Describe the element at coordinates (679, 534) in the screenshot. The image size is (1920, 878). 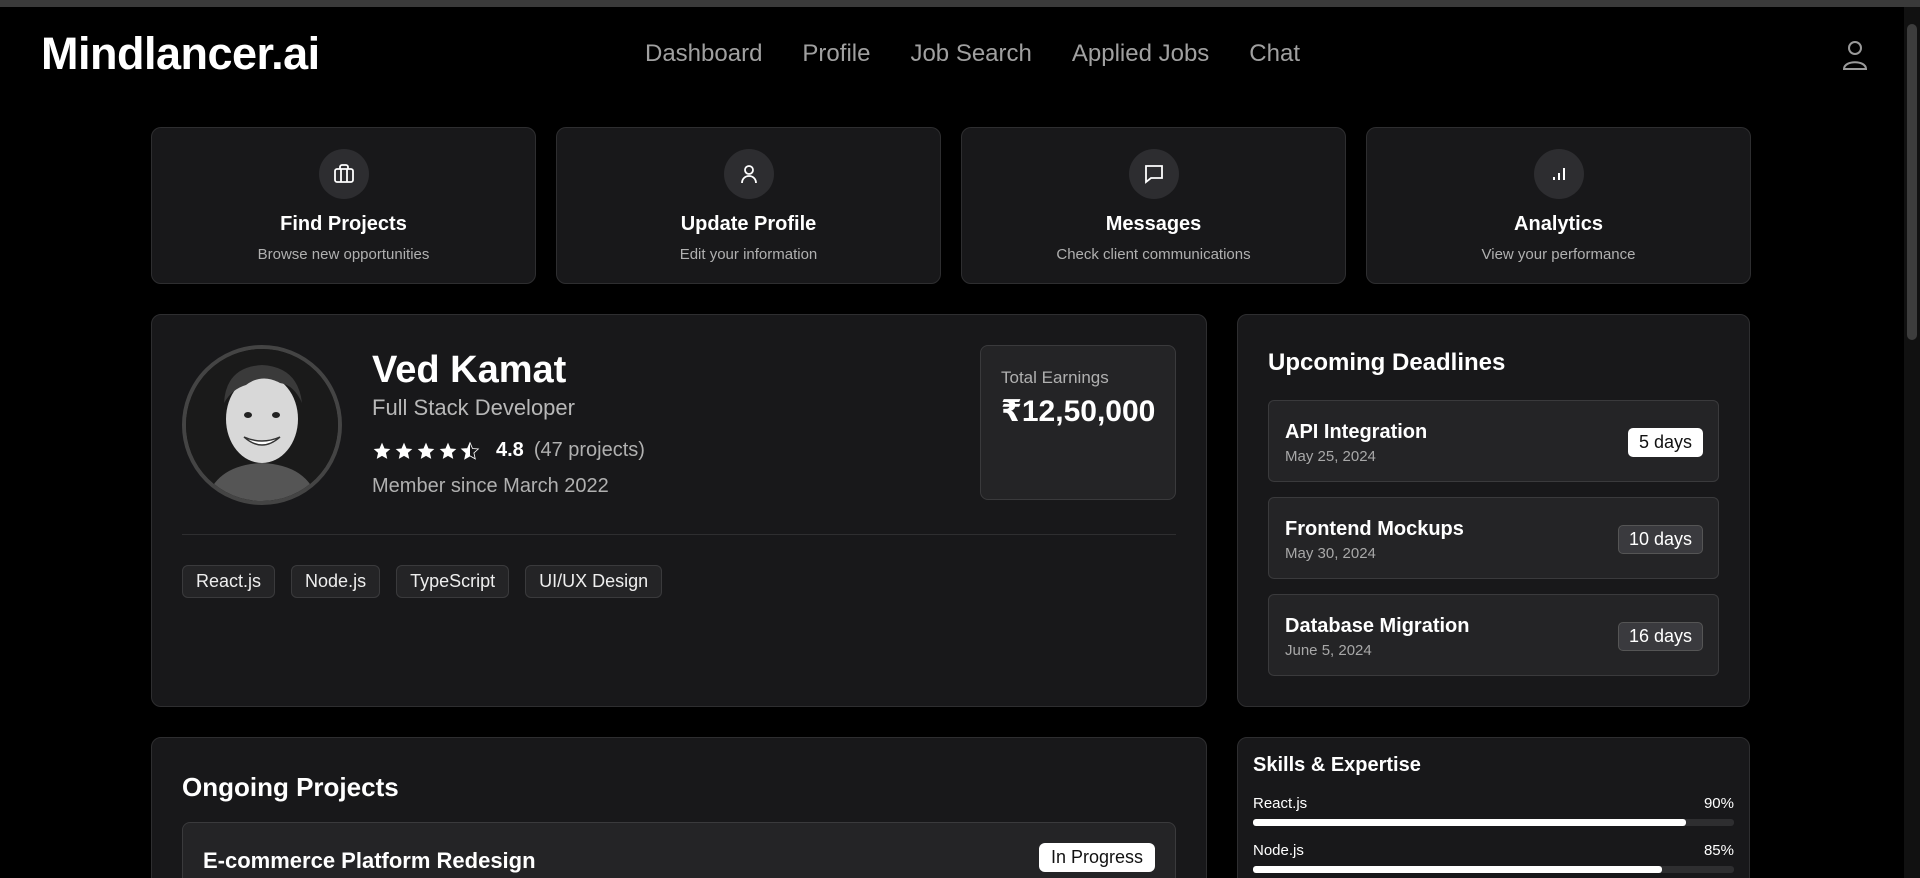
I see `profile-divider` at that location.